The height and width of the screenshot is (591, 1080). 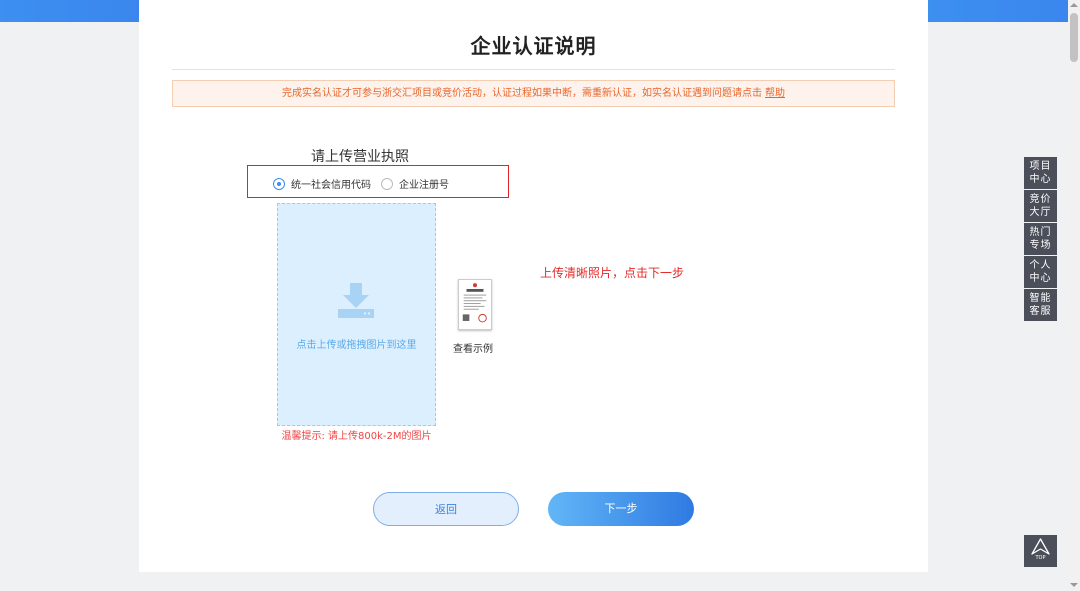 What do you see at coordinates (1074, 37) in the screenshot?
I see `scrollbar-thumb` at bounding box center [1074, 37].